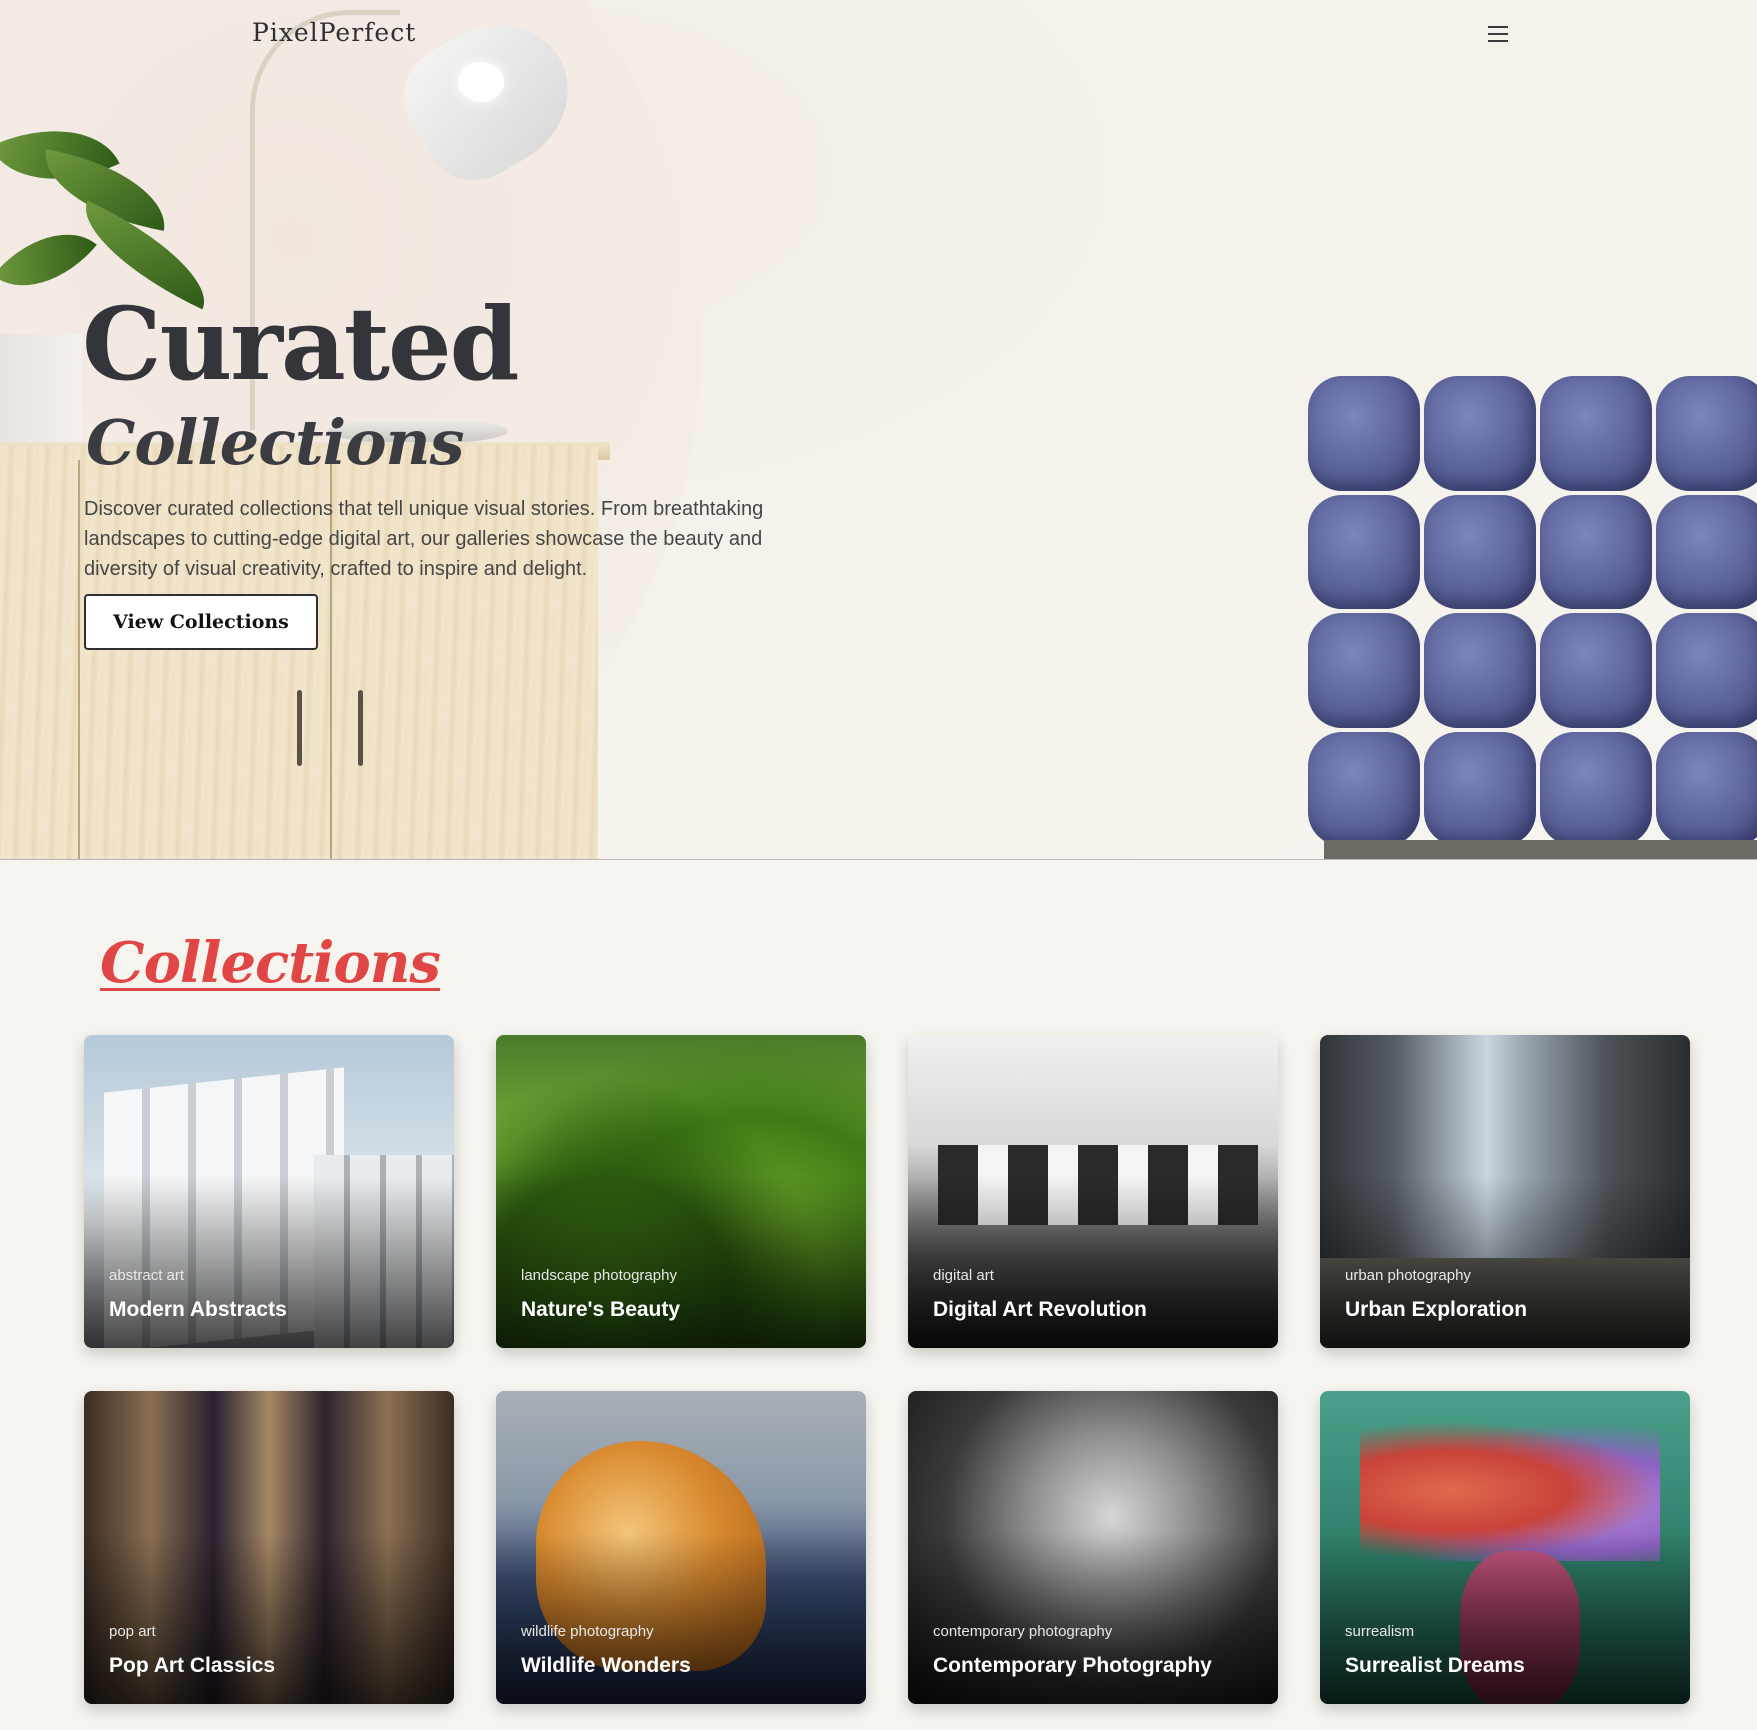 The height and width of the screenshot is (1730, 1757). What do you see at coordinates (963, 1275) in the screenshot?
I see `collection-category: digital art` at bounding box center [963, 1275].